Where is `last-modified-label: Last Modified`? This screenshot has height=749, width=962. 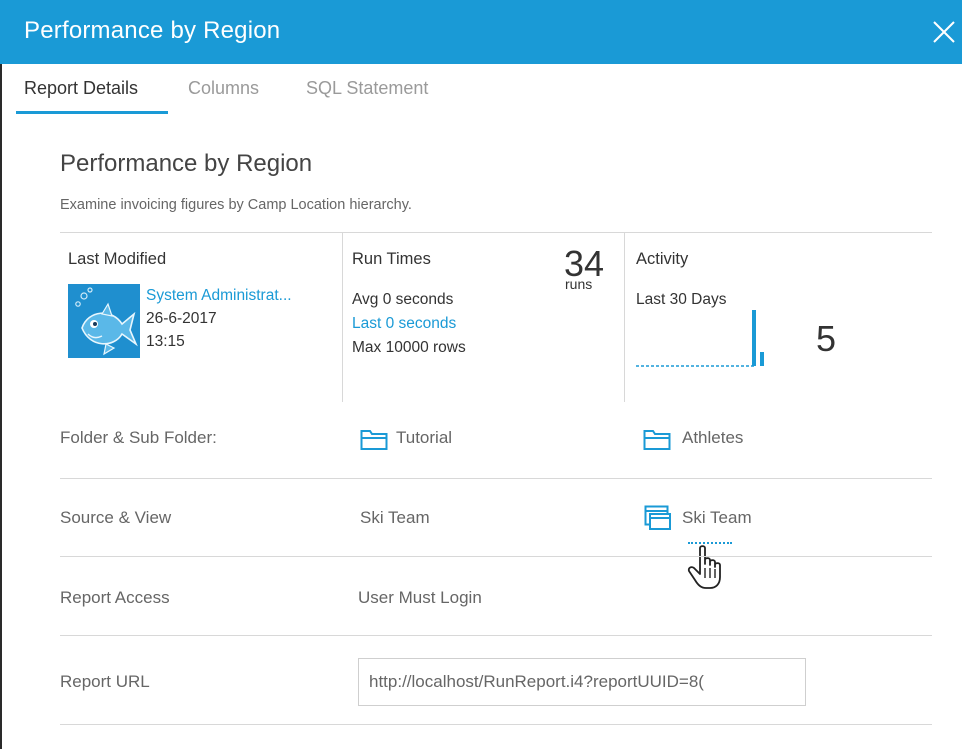 last-modified-label: Last Modified is located at coordinates (117, 259).